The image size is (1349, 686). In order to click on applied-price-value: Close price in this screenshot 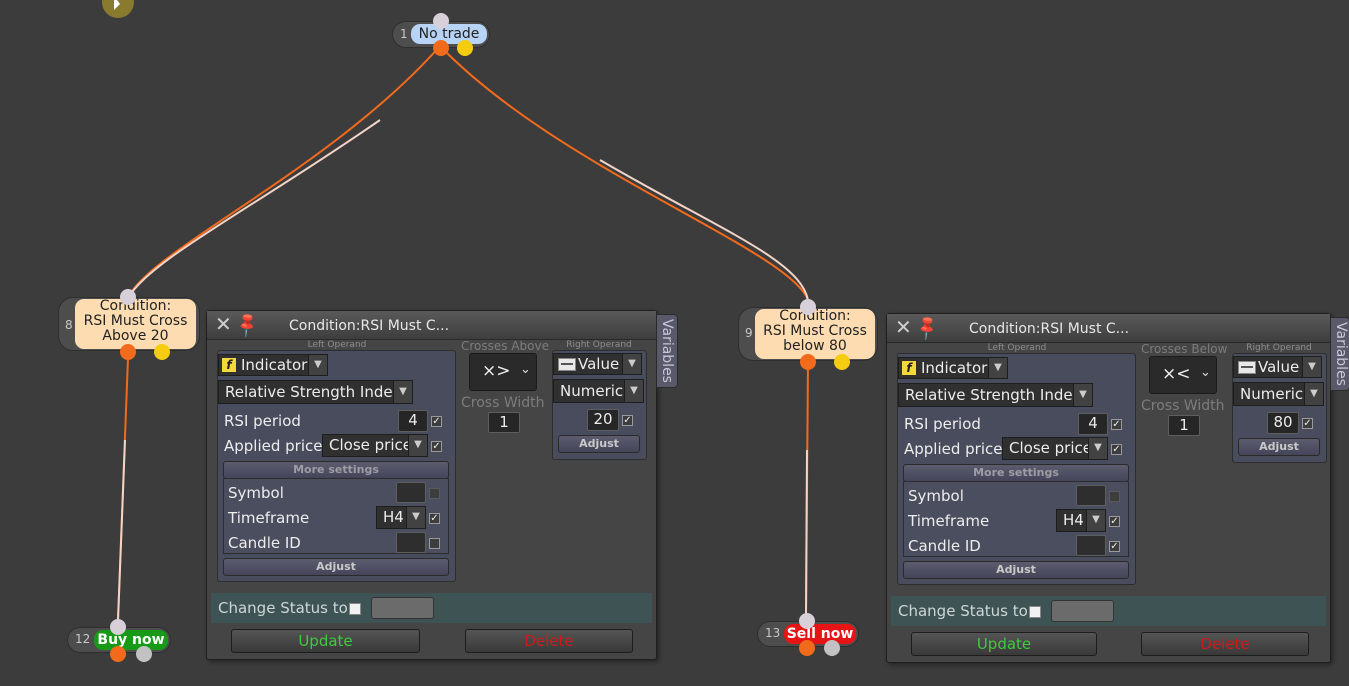, I will do `click(370, 445)`.